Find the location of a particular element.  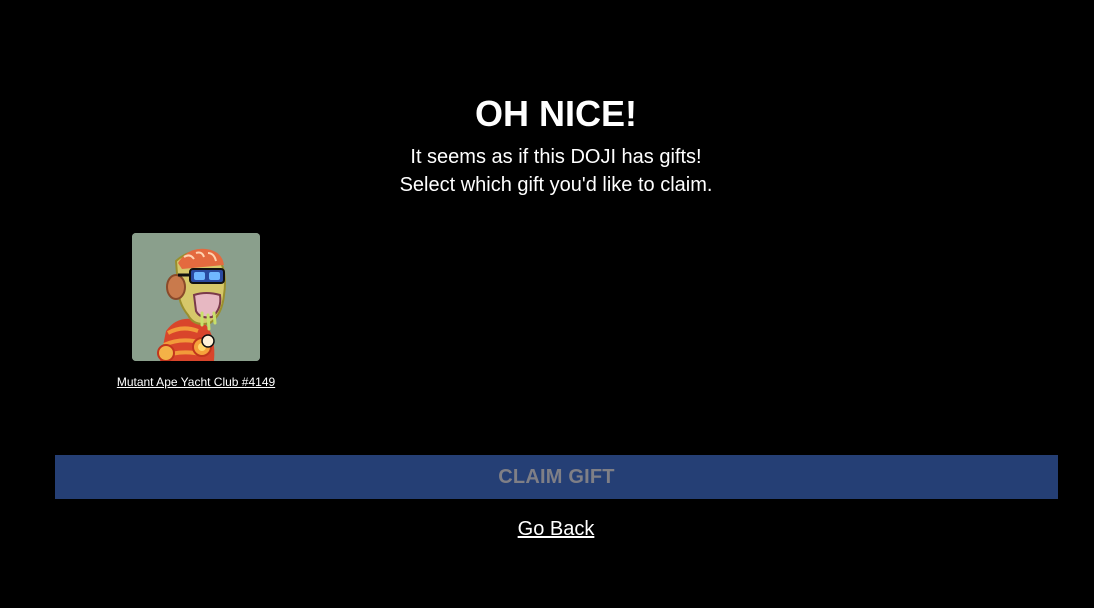

gift-card: Mutant Ape Yacht Club #4149 is located at coordinates (196, 311).